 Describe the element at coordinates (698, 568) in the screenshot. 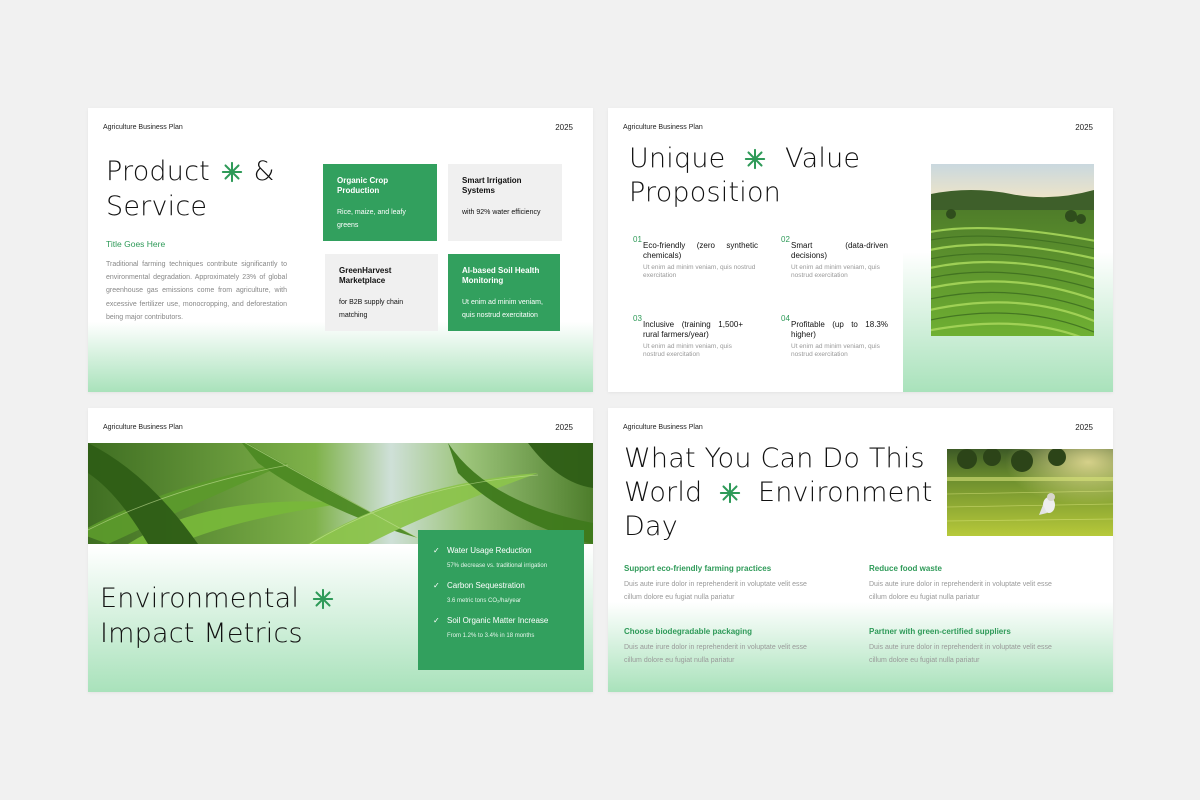

I see `tip-title: Support eco-friendly farming practices` at that location.